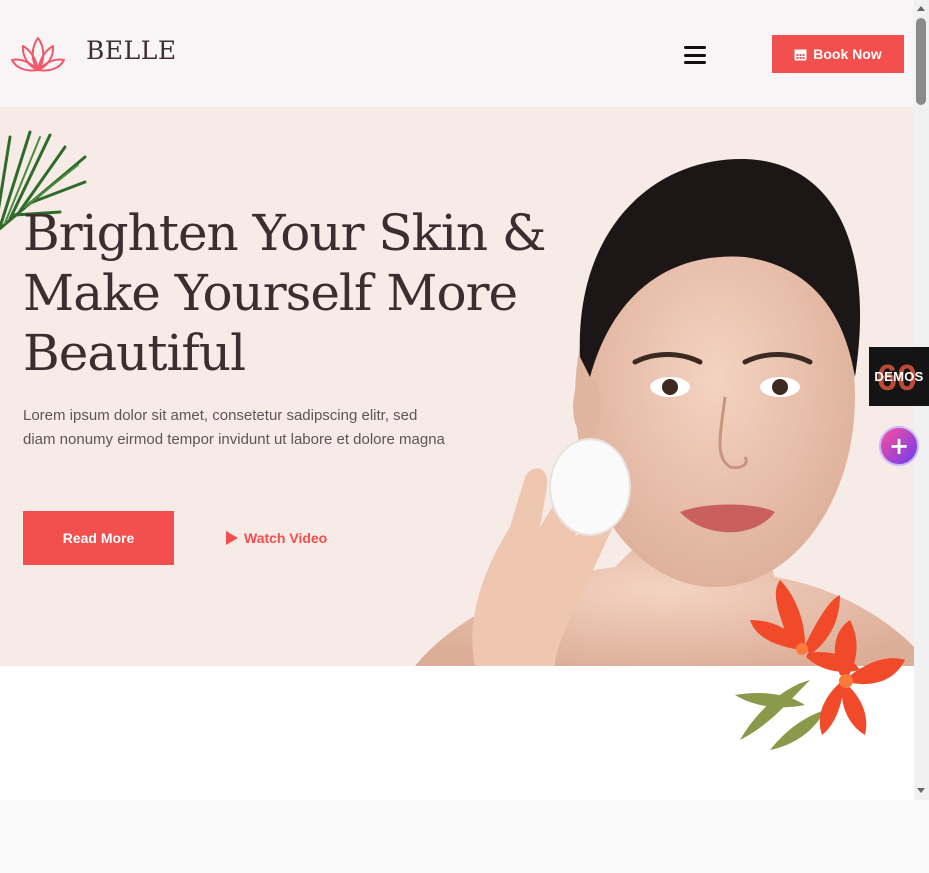 Image resolution: width=929 pixels, height=873 pixels. Describe the element at coordinates (921, 790) in the screenshot. I see `scroll-down-arrow-icon` at that location.